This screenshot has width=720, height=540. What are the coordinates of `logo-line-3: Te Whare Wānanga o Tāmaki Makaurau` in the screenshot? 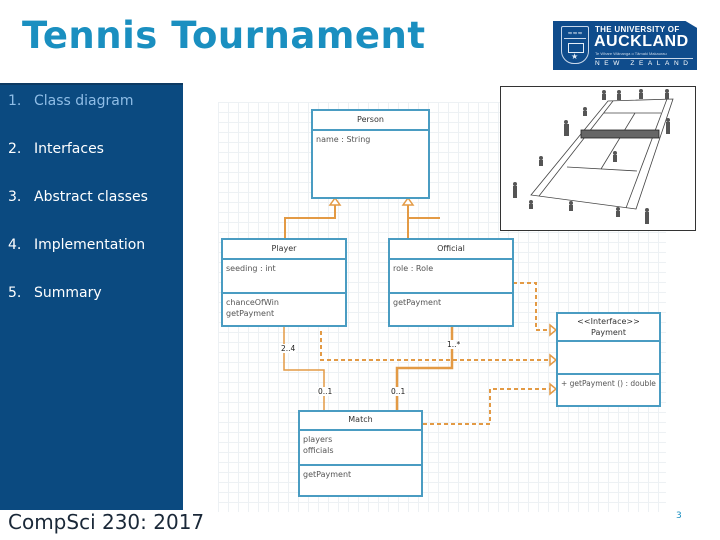 It's located at (631, 53).